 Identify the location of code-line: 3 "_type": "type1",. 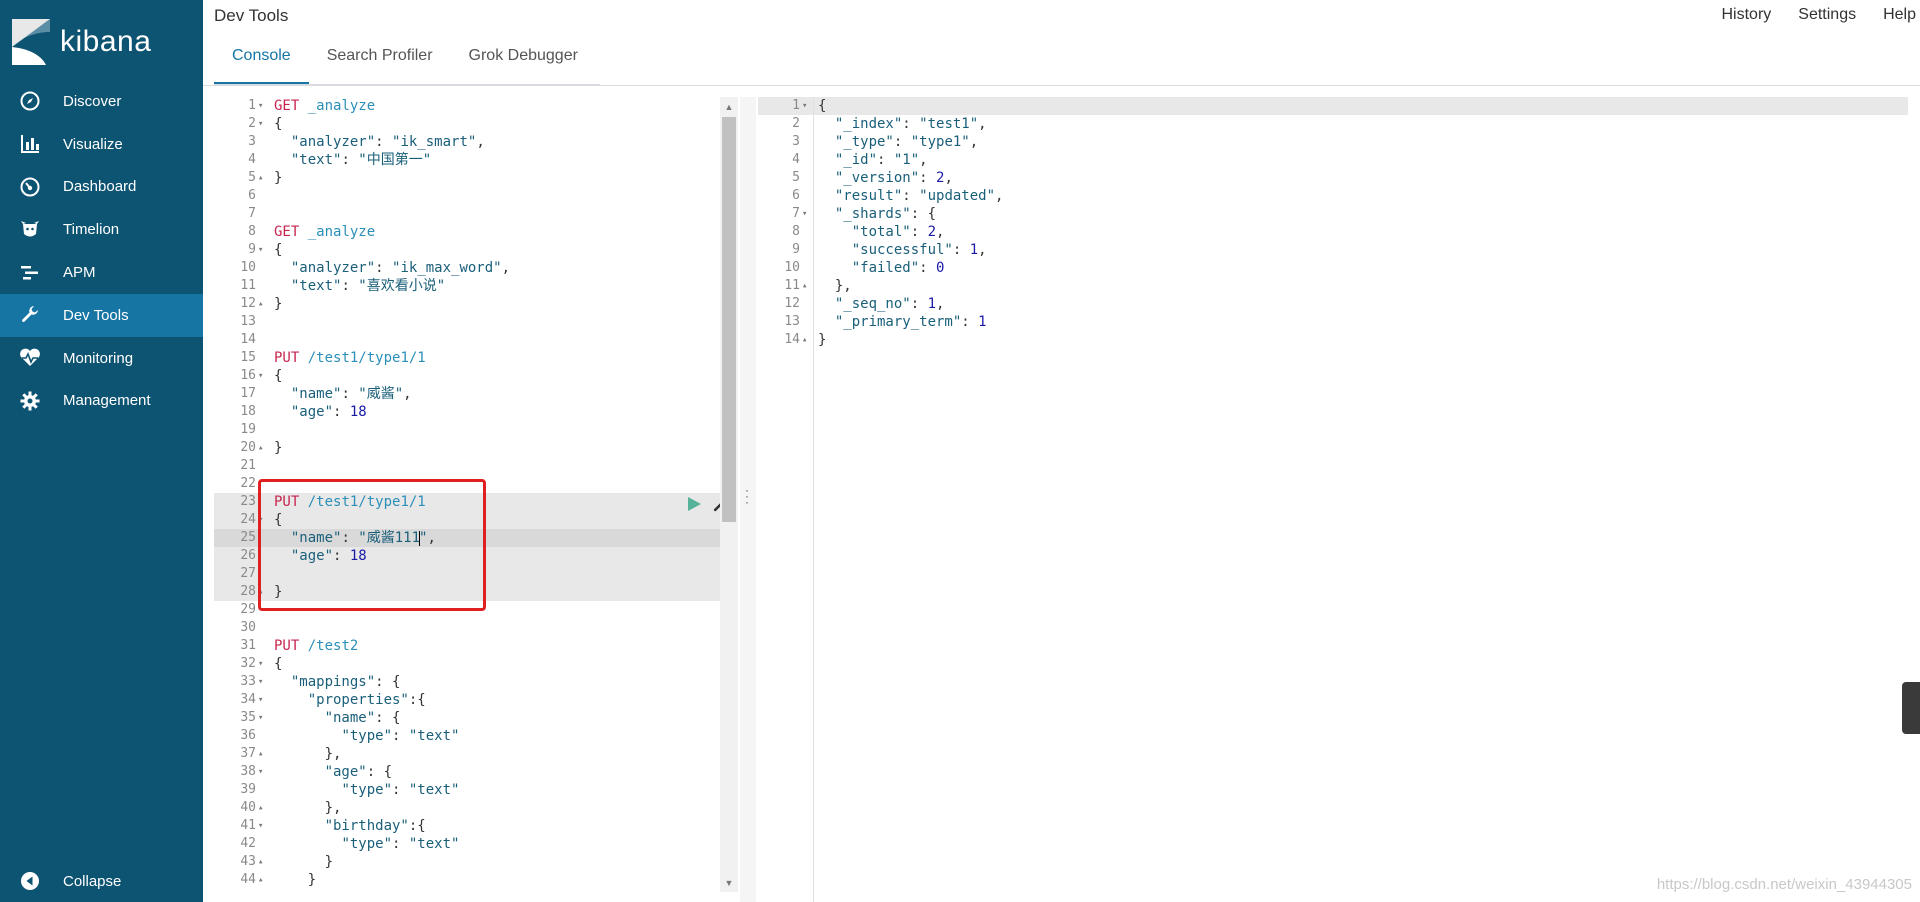
(1339, 142).